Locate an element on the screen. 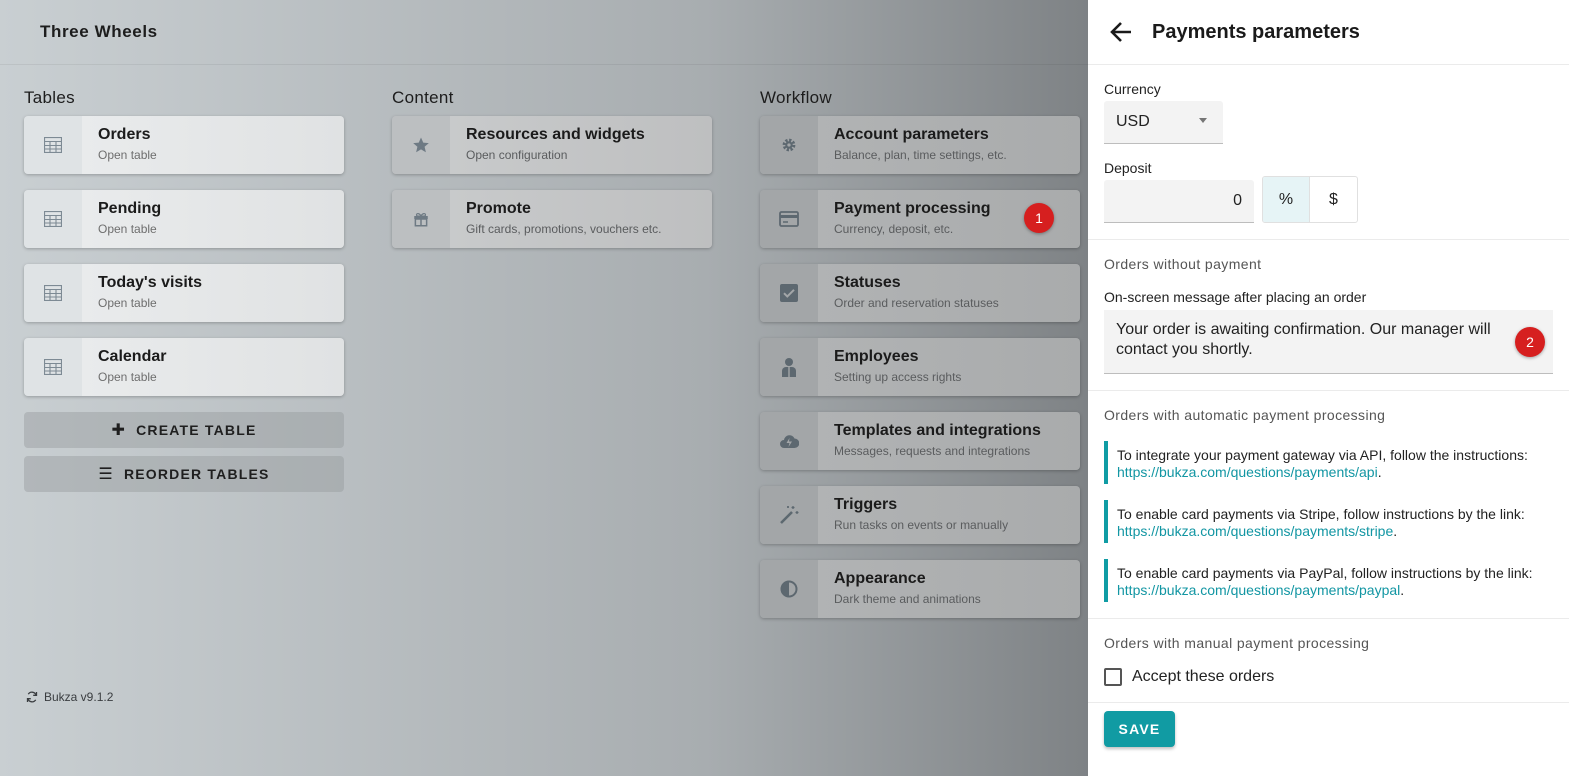  currency-select: USD is located at coordinates (1163, 122).